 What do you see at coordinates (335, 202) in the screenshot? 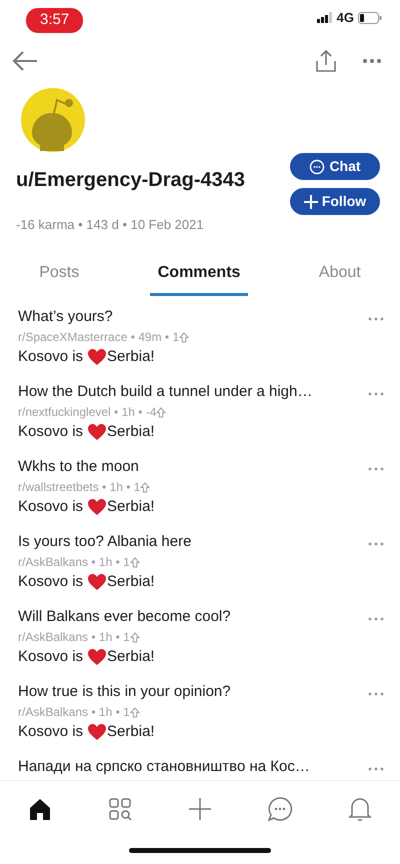
I see `follow-button: Follow` at bounding box center [335, 202].